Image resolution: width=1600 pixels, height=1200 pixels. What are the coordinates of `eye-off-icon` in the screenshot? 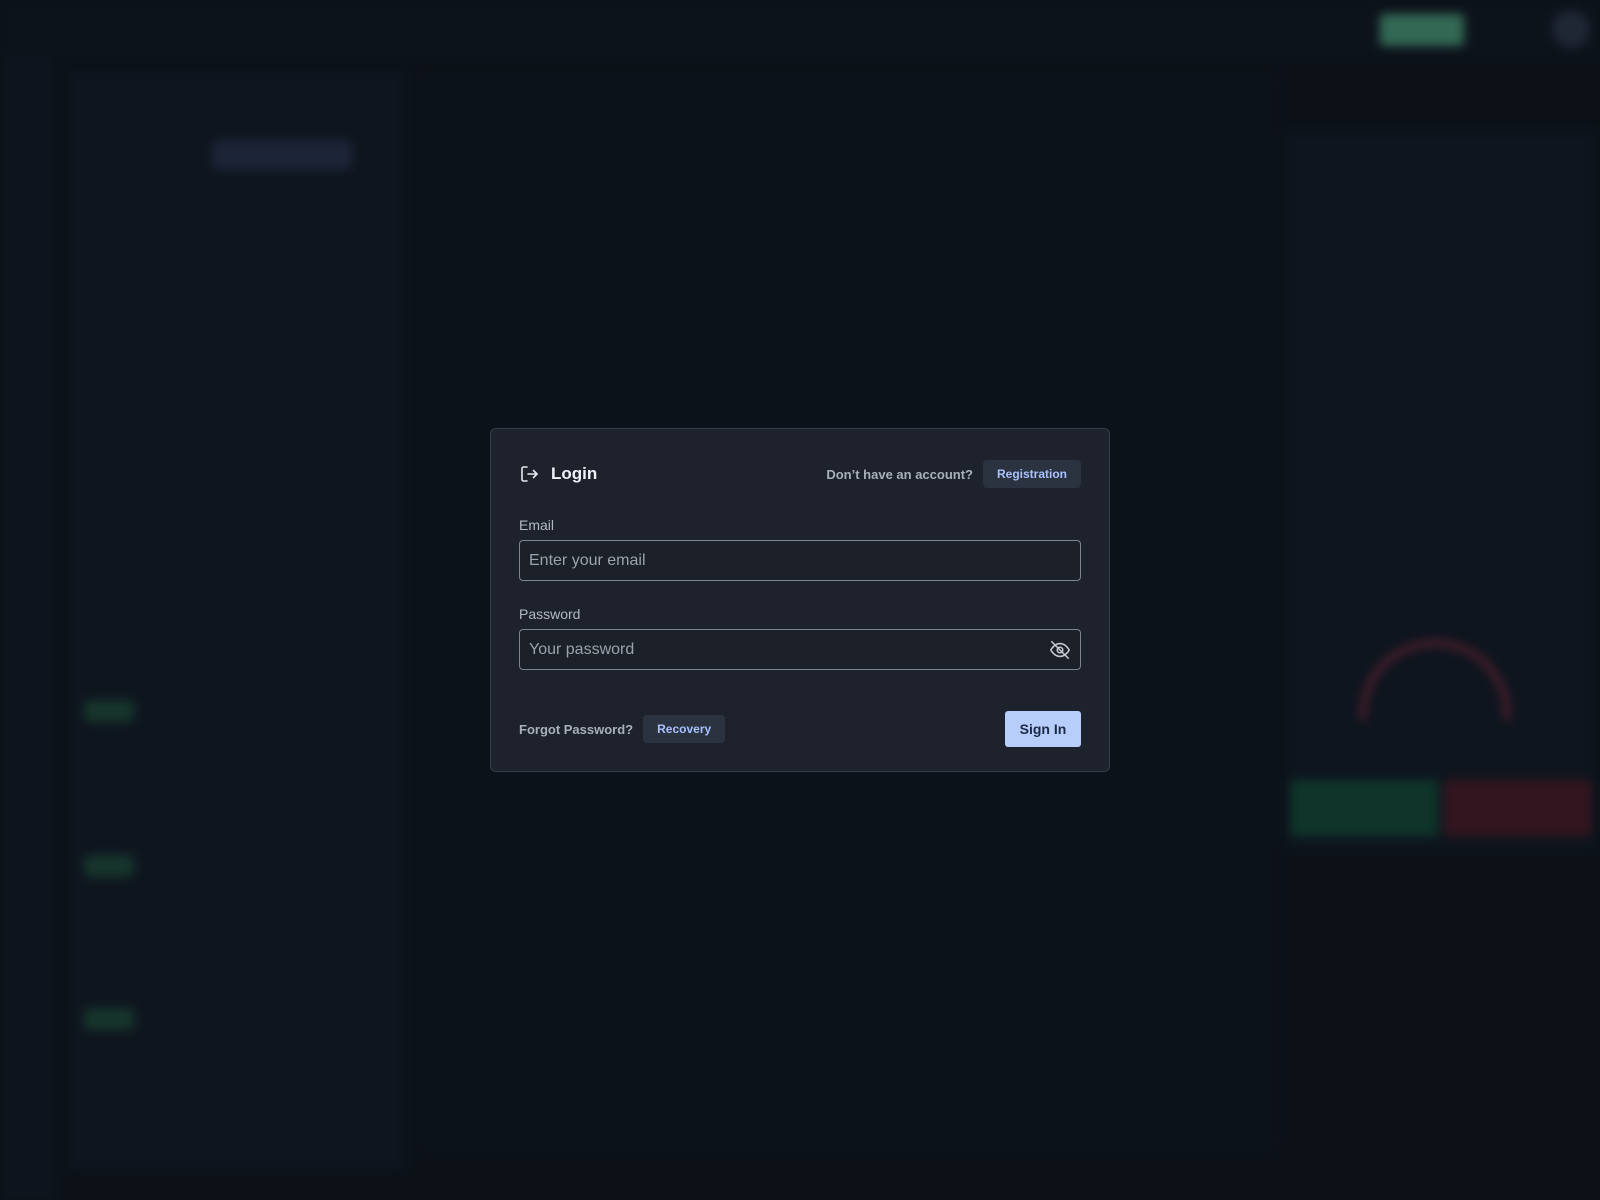 It's located at (1060, 649).